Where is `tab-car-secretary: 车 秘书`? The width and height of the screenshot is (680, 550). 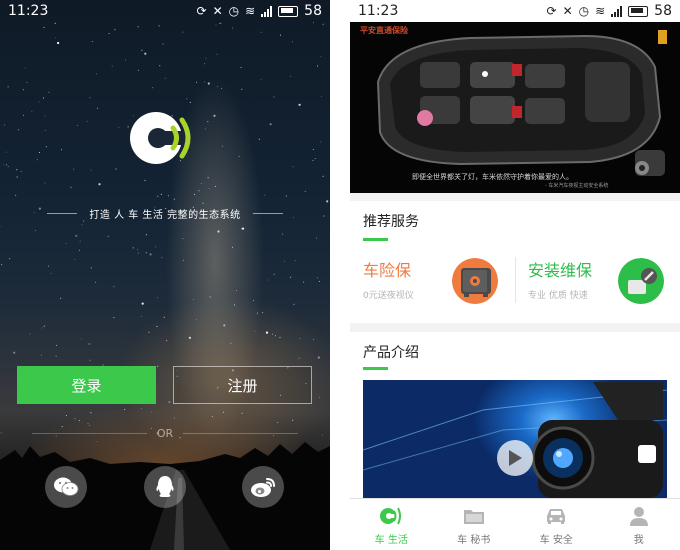 tab-car-secretary: 车 秘书 is located at coordinates (474, 524).